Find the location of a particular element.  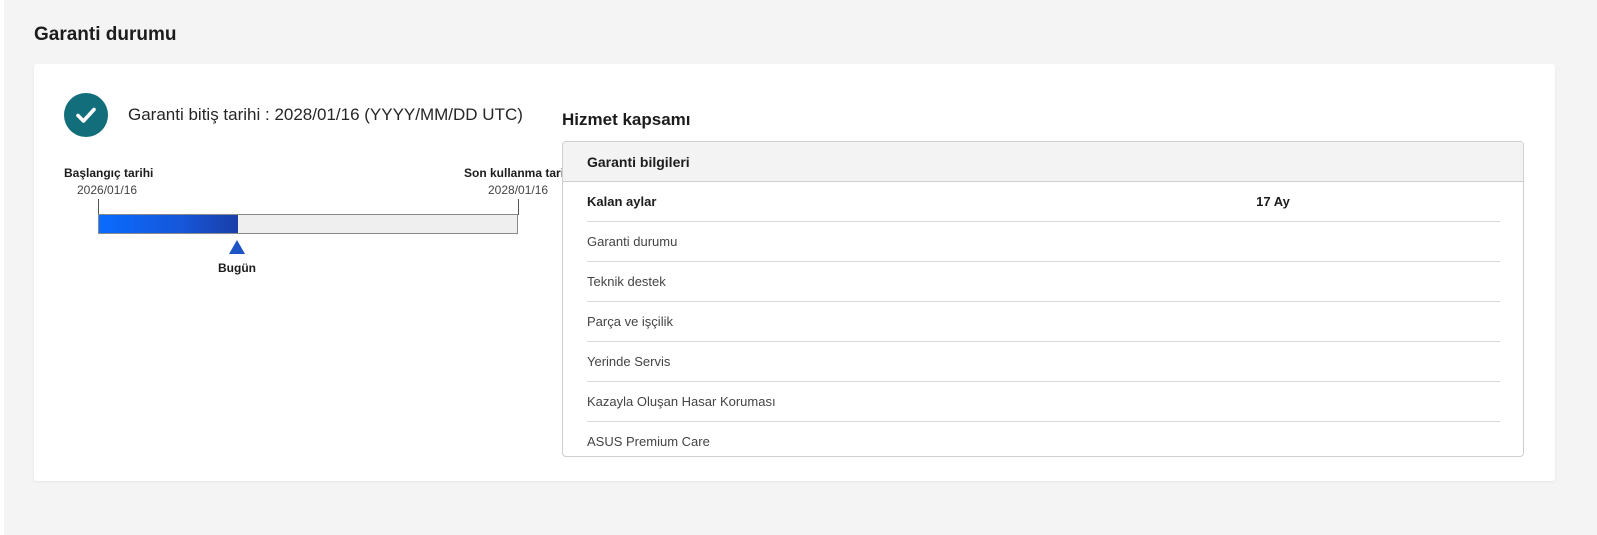

remaining-months-value: 17 Ay is located at coordinates (1273, 201).